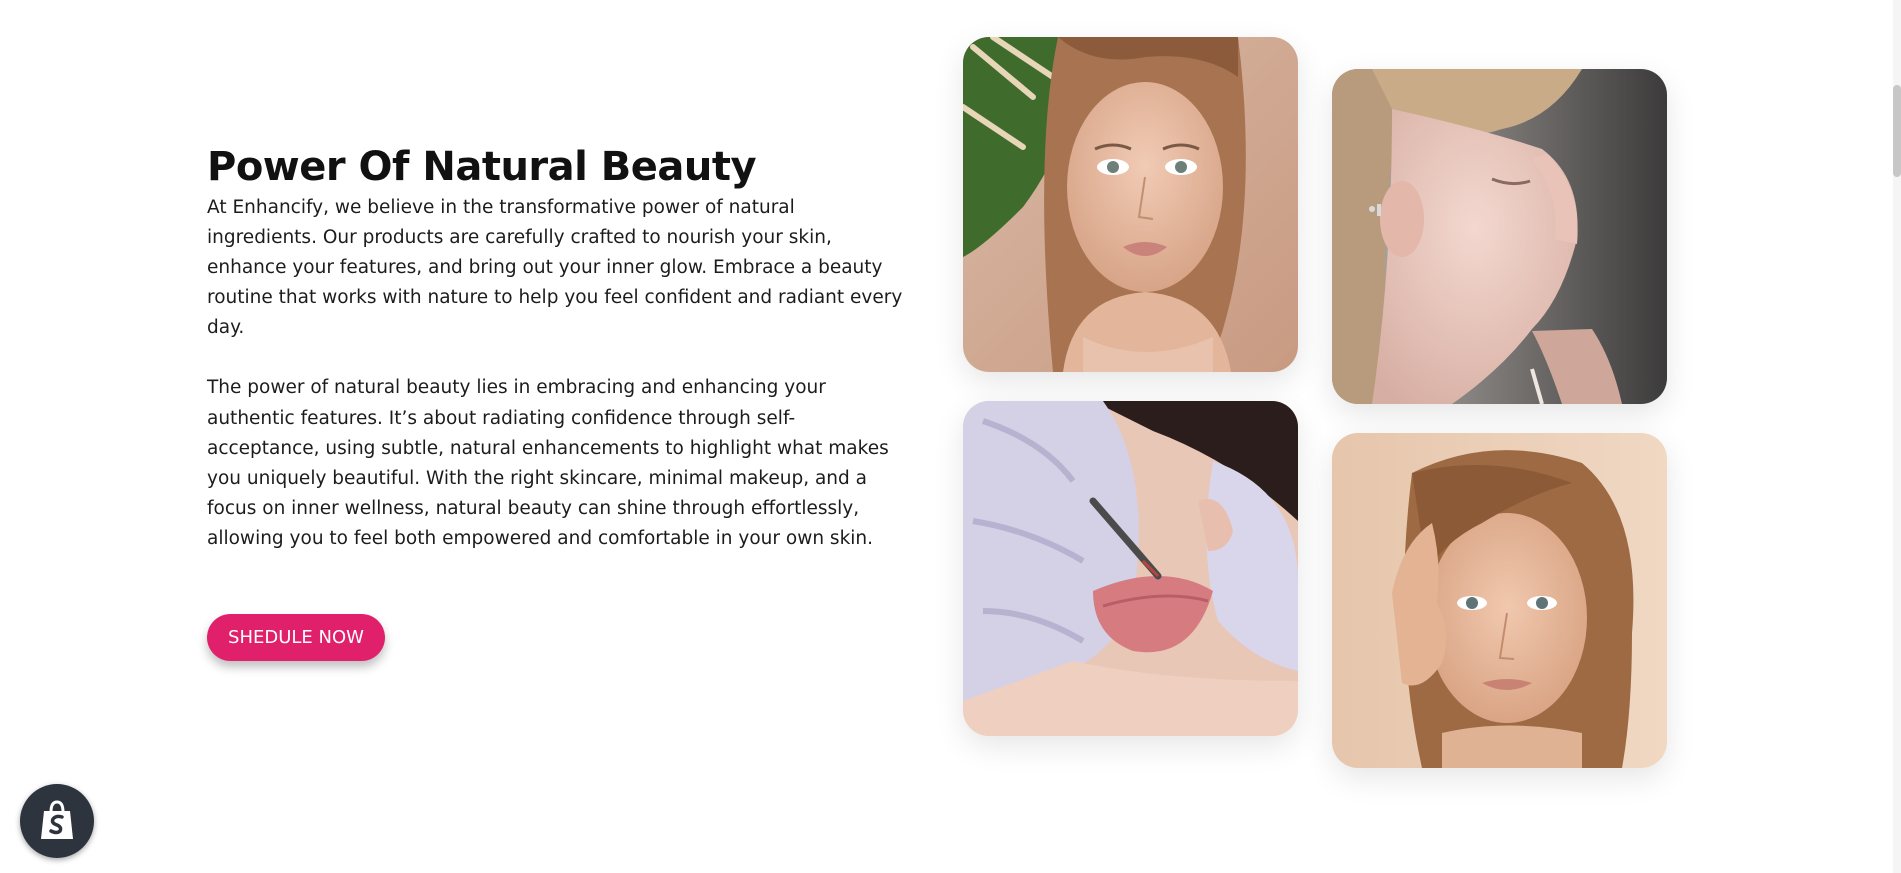 Image resolution: width=1901 pixels, height=873 pixels. Describe the element at coordinates (1897, 131) in the screenshot. I see `scrollbar-thumb` at that location.